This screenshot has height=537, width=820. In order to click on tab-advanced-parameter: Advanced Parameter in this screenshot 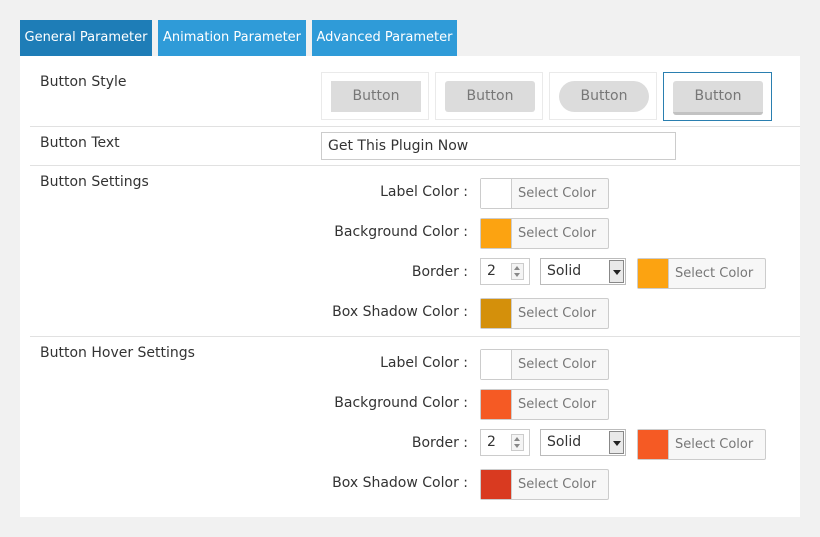, I will do `click(384, 38)`.